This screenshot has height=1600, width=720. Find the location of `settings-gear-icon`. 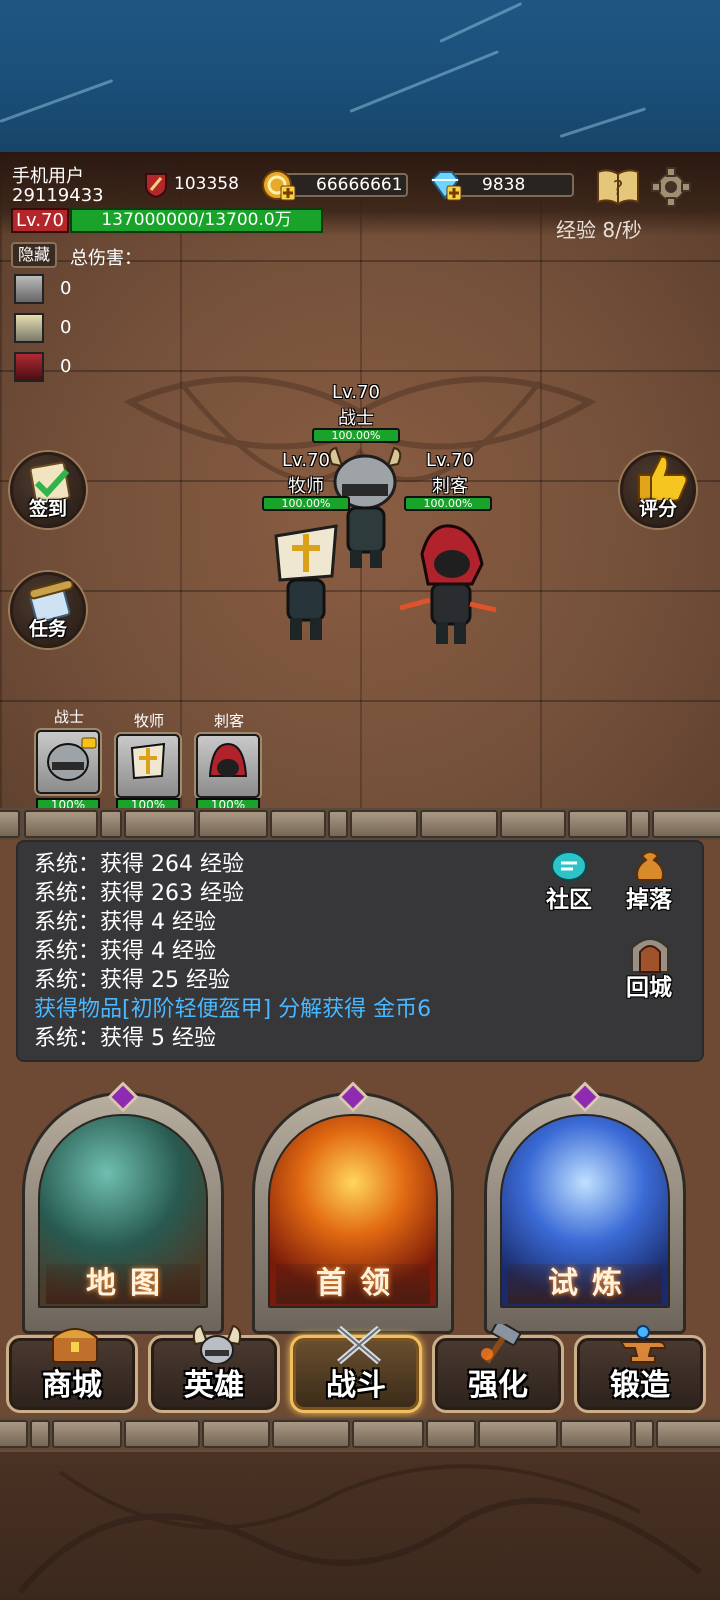

settings-gear-icon is located at coordinates (671, 187).